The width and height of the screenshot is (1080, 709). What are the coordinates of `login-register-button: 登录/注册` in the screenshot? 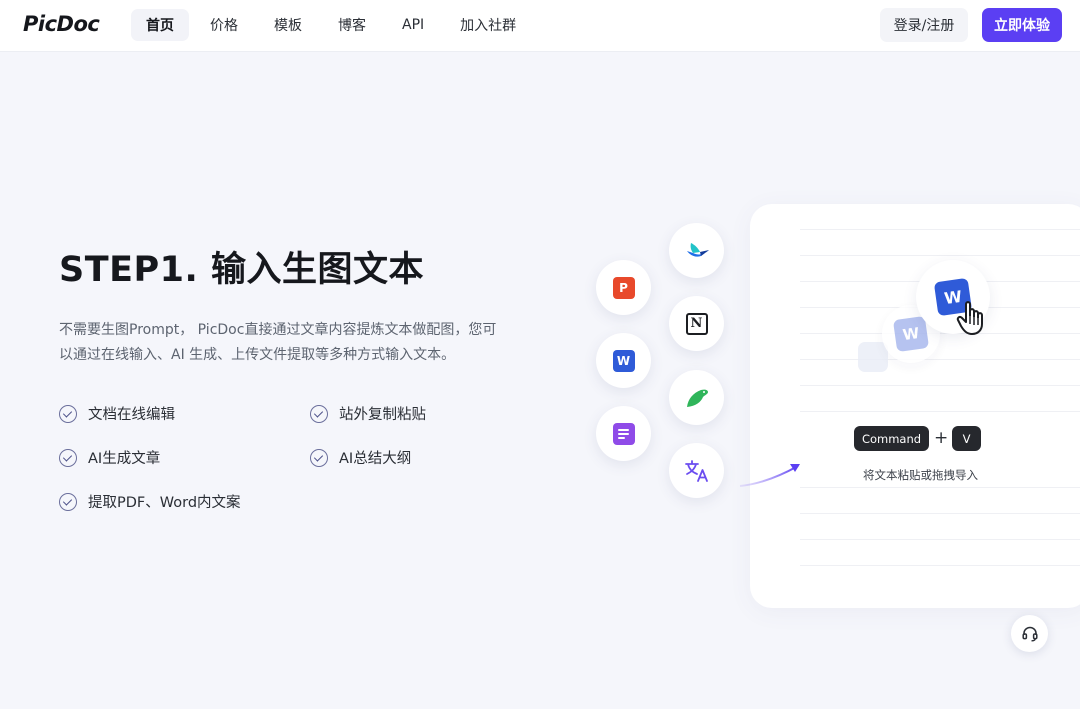 It's located at (924, 25).